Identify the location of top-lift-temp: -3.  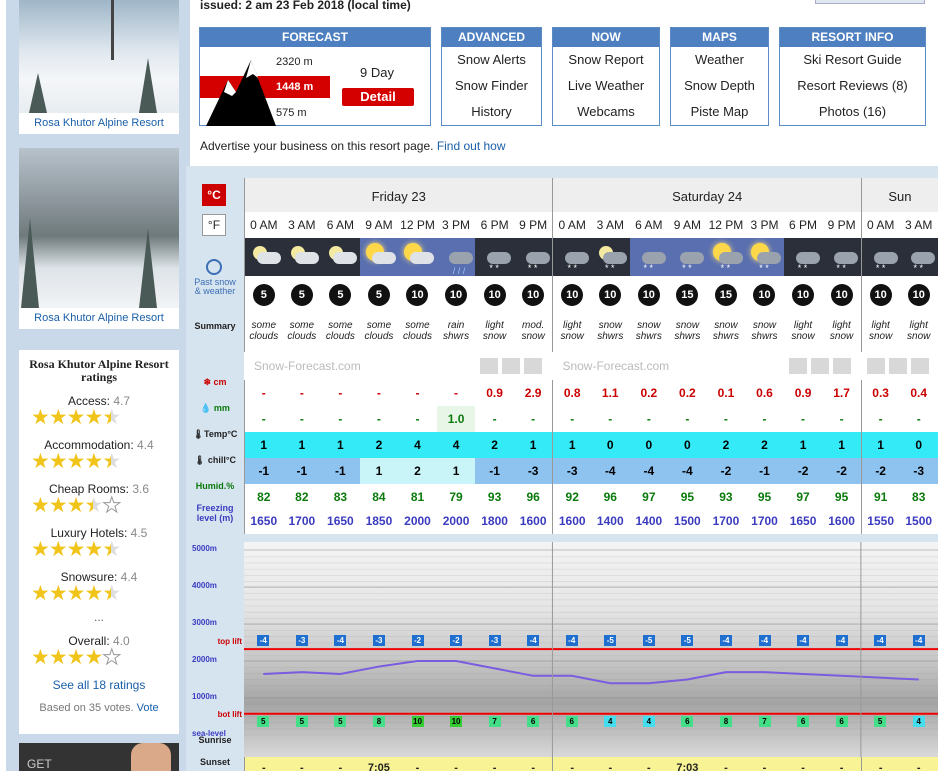
(494, 641).